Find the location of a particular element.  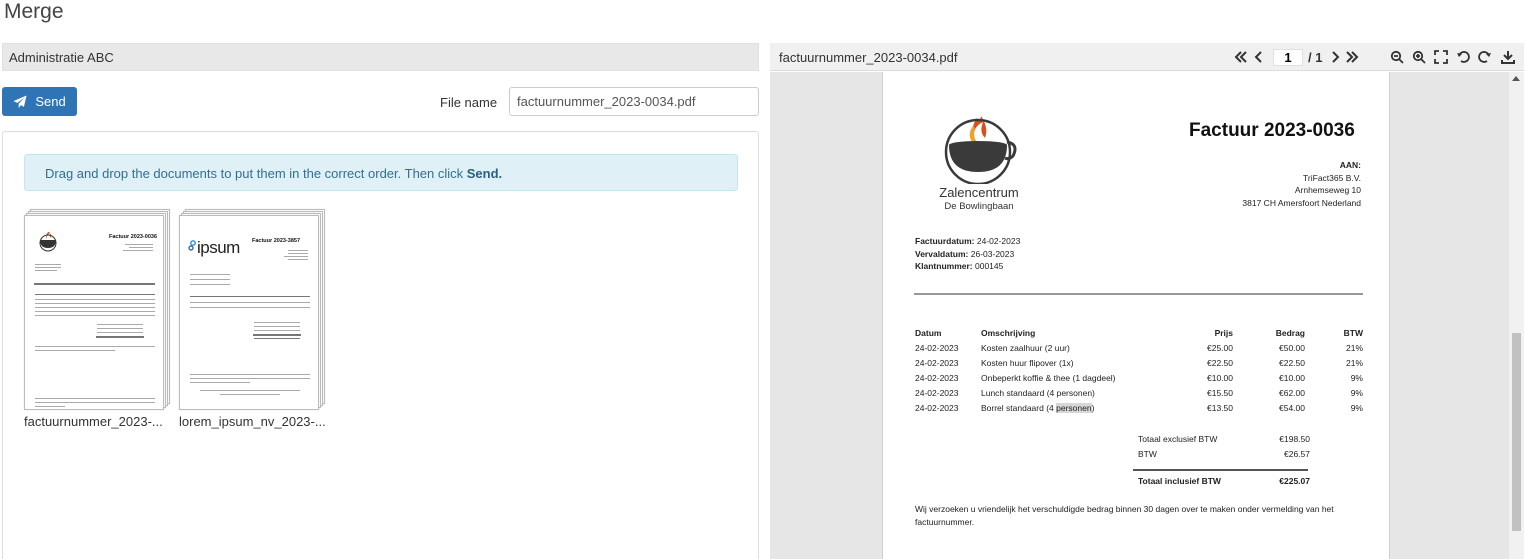

column-header: Bedrag is located at coordinates (1290, 333).